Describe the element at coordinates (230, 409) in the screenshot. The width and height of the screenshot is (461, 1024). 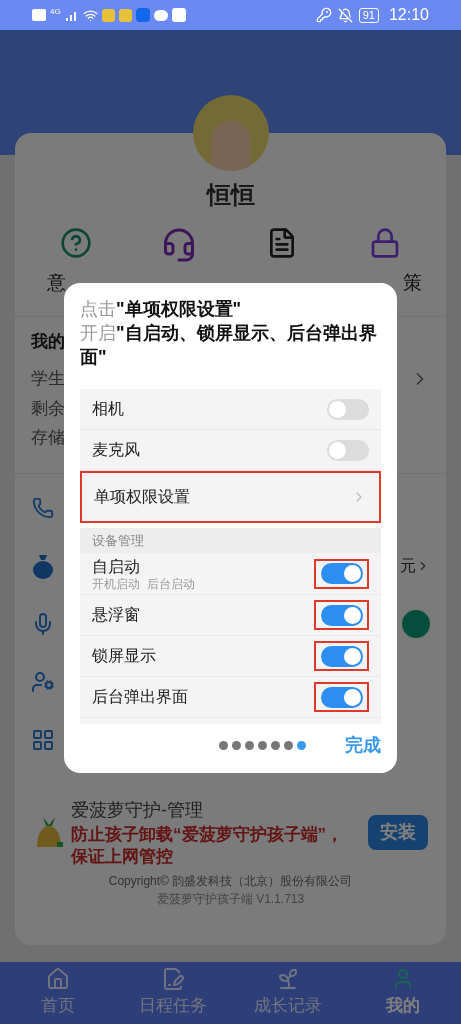
I see `permission-row: 相机` at that location.